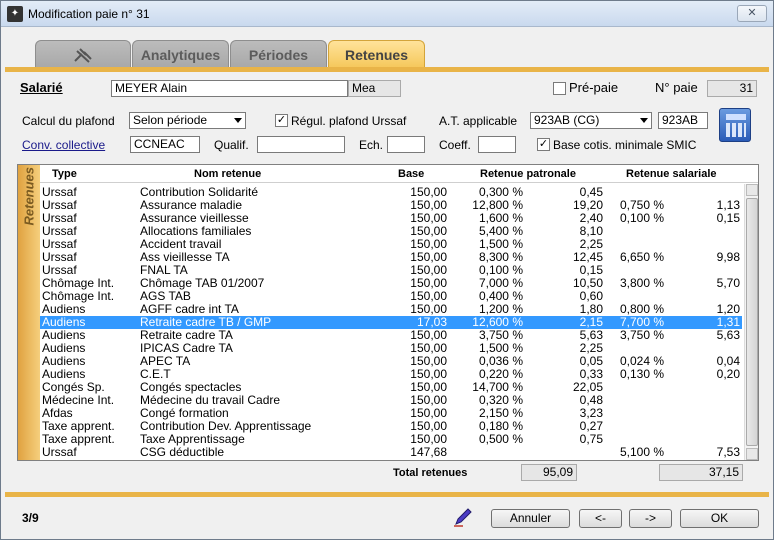 This screenshot has height=540, width=774. I want to click on col-name: Nom retenue, so click(227, 174).